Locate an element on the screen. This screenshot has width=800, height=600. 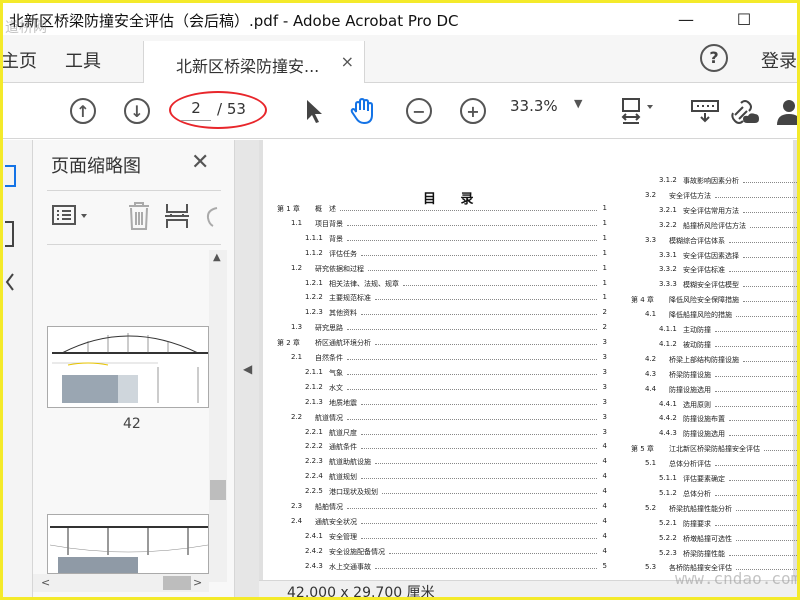
toc-entry: 4.3 桥梁防撞设施 is located at coordinates (714, 376).